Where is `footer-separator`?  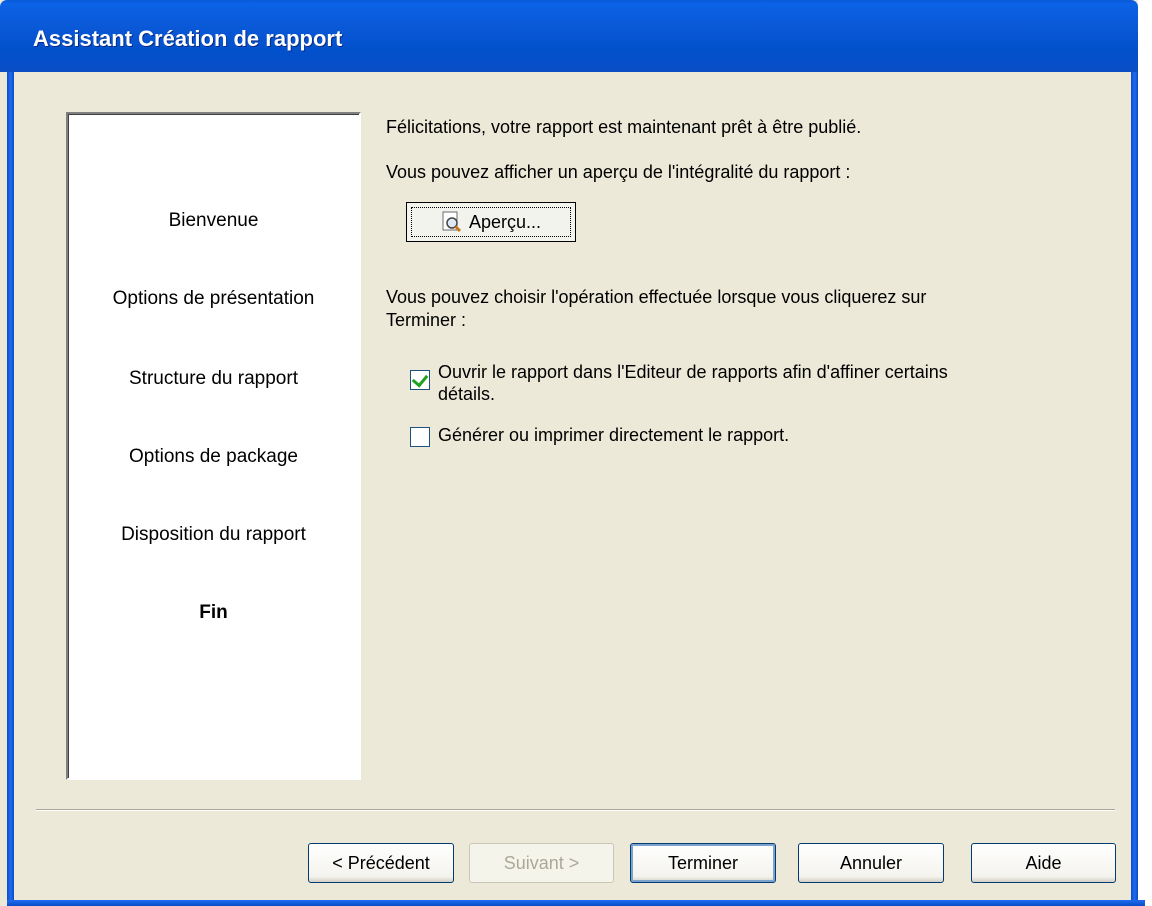 footer-separator is located at coordinates (575, 810).